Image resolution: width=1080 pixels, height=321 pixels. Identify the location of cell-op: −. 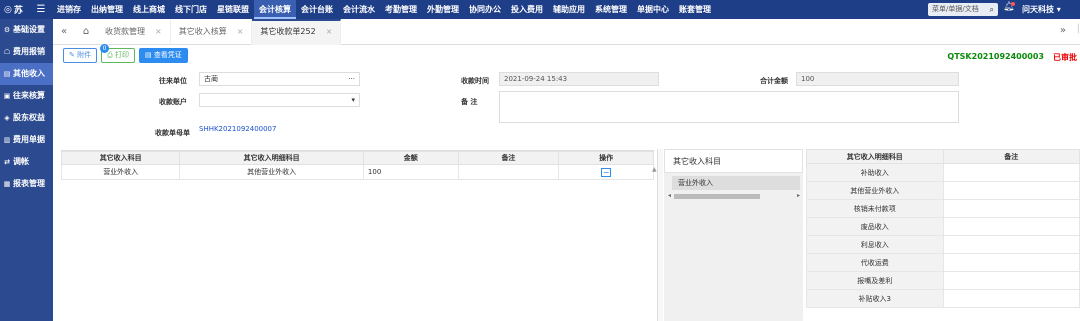
(606, 172).